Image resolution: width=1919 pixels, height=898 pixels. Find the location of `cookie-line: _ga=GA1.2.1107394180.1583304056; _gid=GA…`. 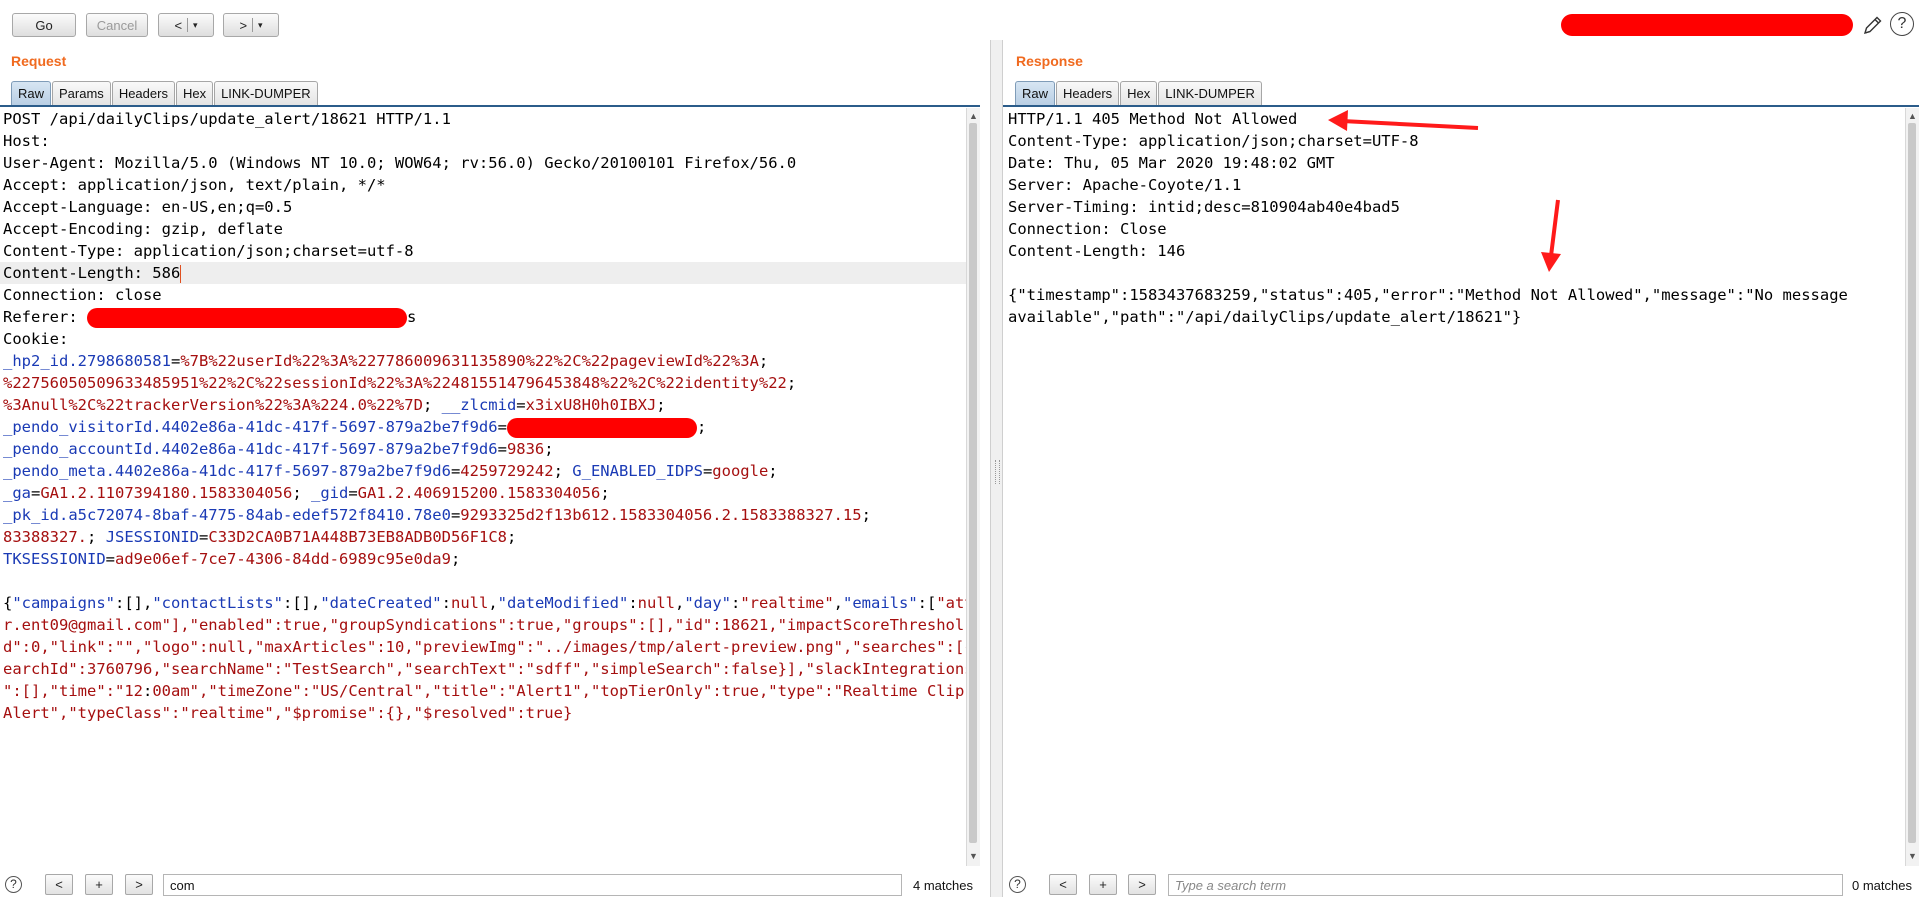

cookie-line: _ga=GA1.2.1107394180.1583304056; _gid=GA… is located at coordinates (483, 493).